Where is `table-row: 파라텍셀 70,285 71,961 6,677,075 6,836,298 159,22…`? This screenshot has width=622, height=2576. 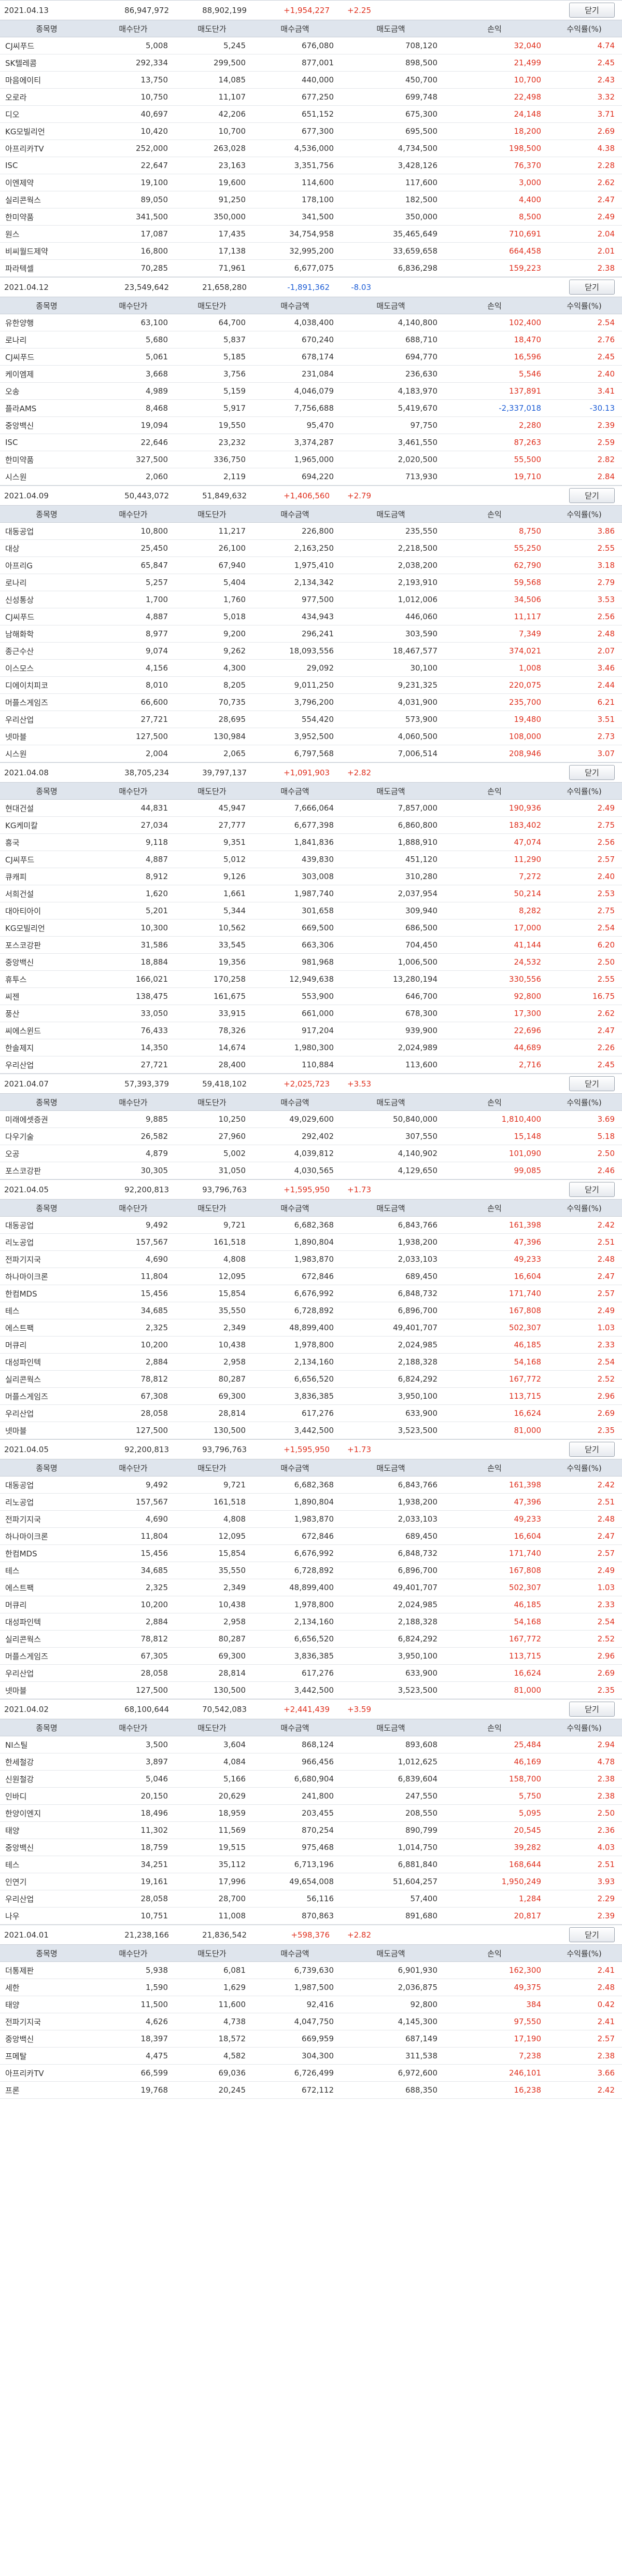
table-row: 파라텍셀 70,285 71,961 6,677,075 6,836,298 159,22… is located at coordinates (311, 268).